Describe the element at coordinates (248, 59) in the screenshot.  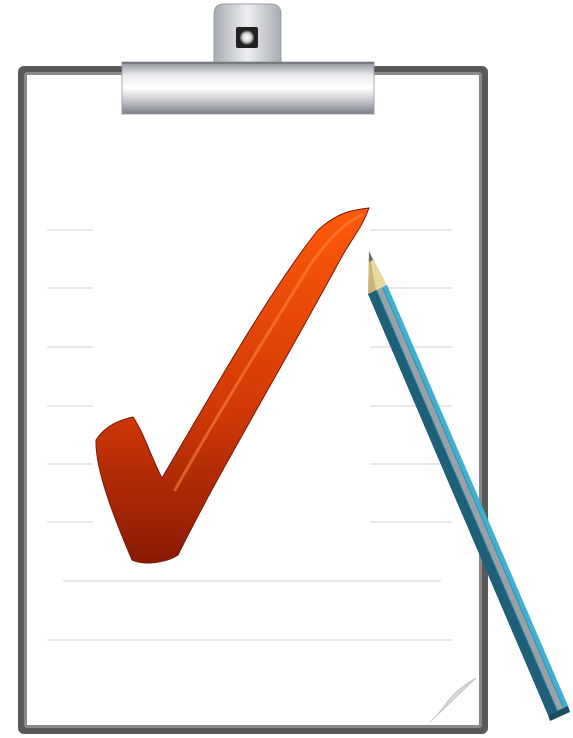
I see `clip-icon` at that location.